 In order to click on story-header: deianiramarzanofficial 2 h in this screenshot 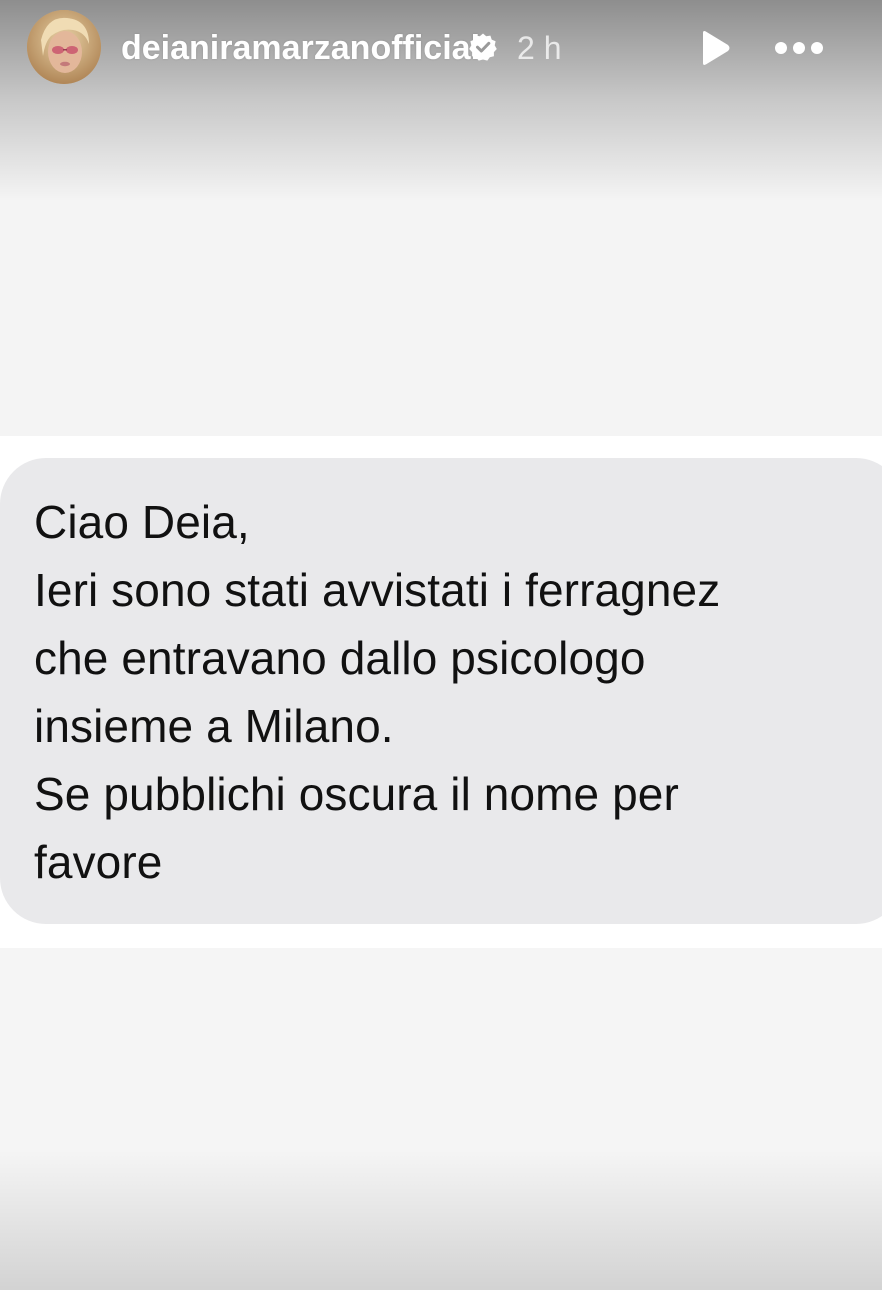, I will do `click(441, 48)`.